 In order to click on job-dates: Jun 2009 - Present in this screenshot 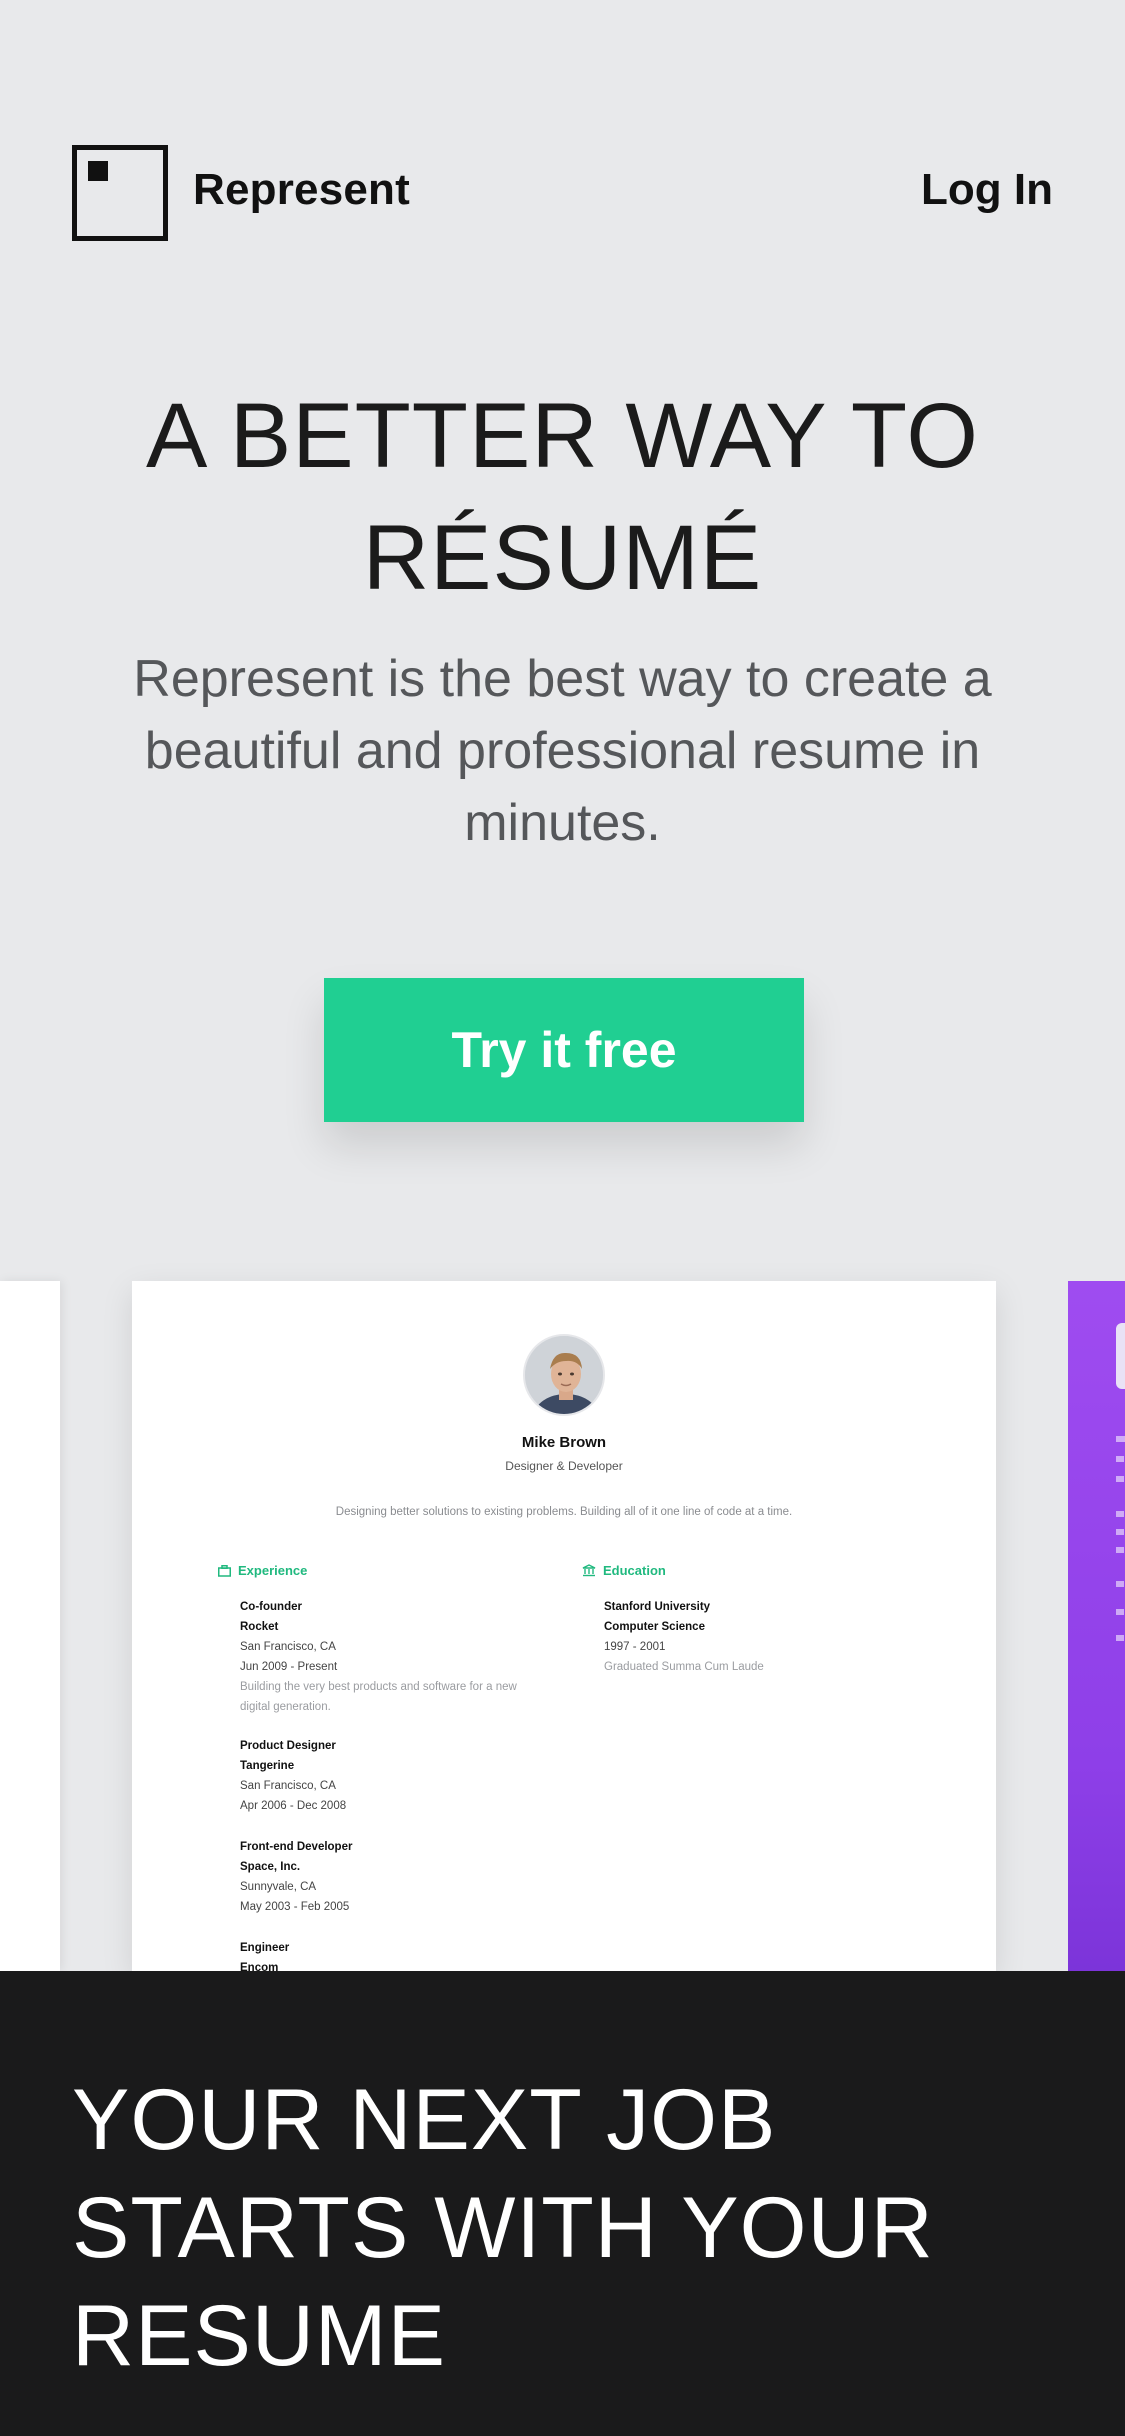, I will do `click(289, 1667)`.